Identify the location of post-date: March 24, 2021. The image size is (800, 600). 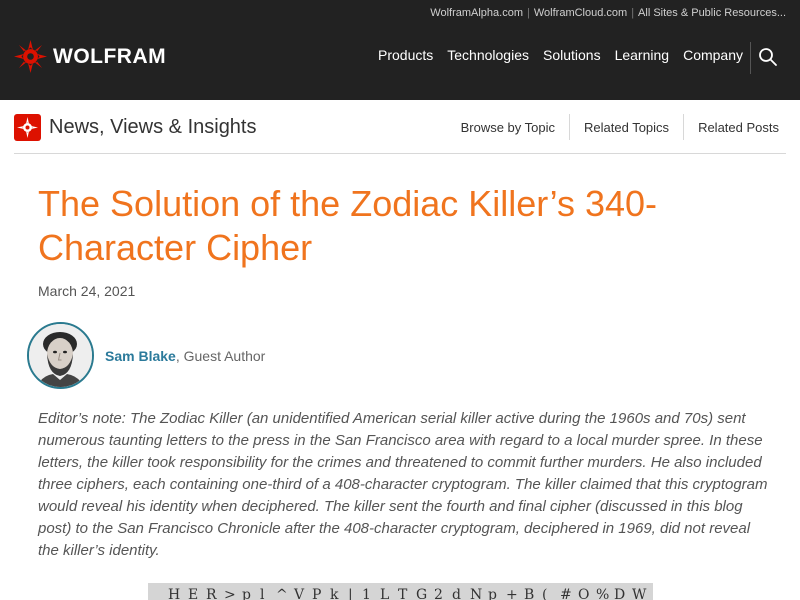
(87, 291).